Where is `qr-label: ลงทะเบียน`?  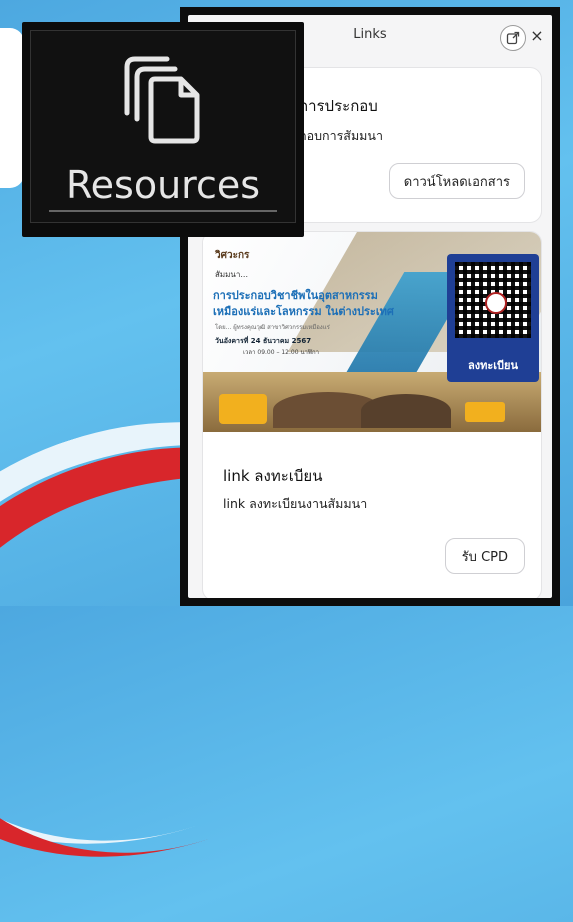 qr-label: ลงทะเบียน is located at coordinates (493, 365).